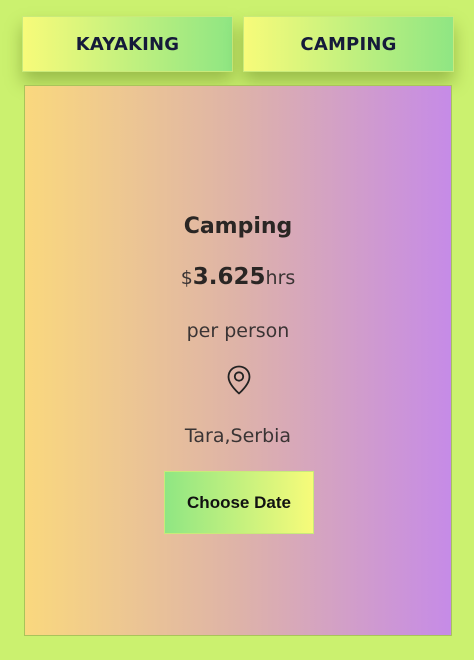 The height and width of the screenshot is (660, 474). I want to click on card-title: Camping, so click(238, 226).